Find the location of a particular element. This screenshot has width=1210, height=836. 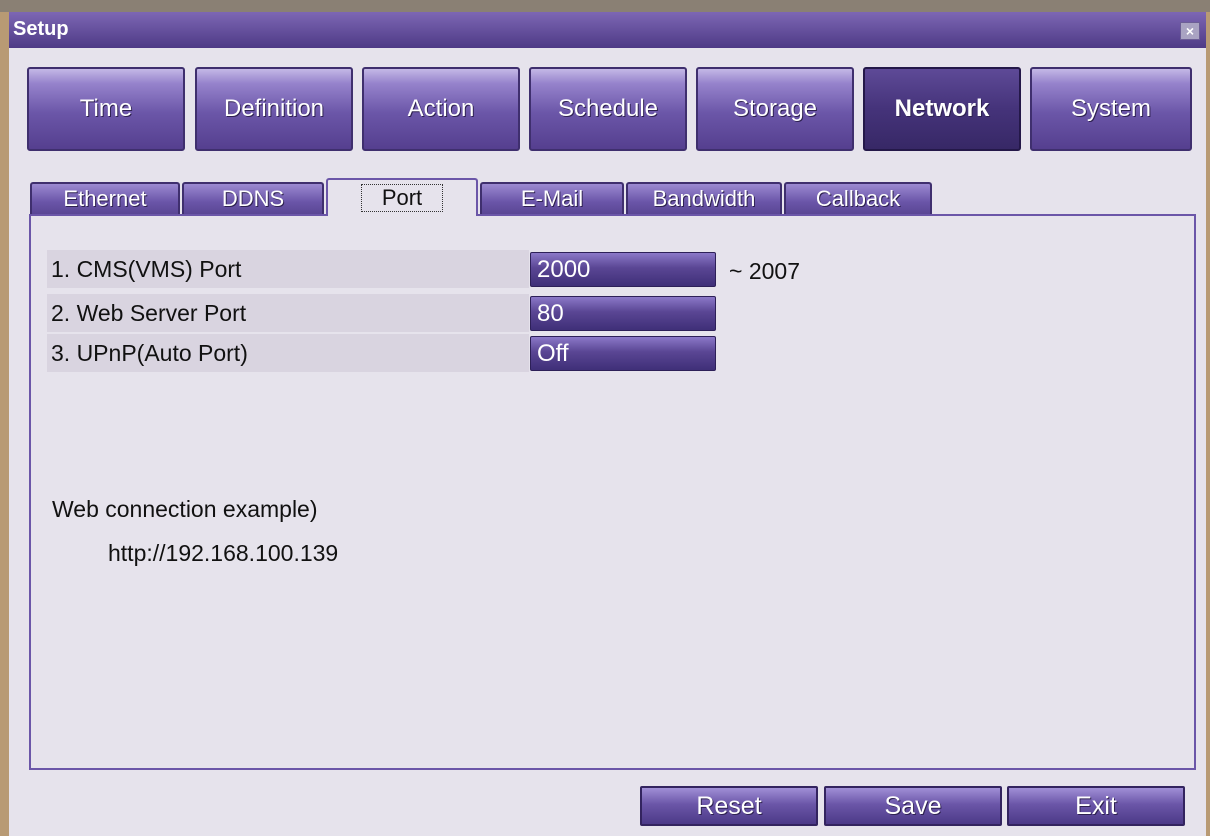

subtab-email: E-Mail is located at coordinates (552, 198).